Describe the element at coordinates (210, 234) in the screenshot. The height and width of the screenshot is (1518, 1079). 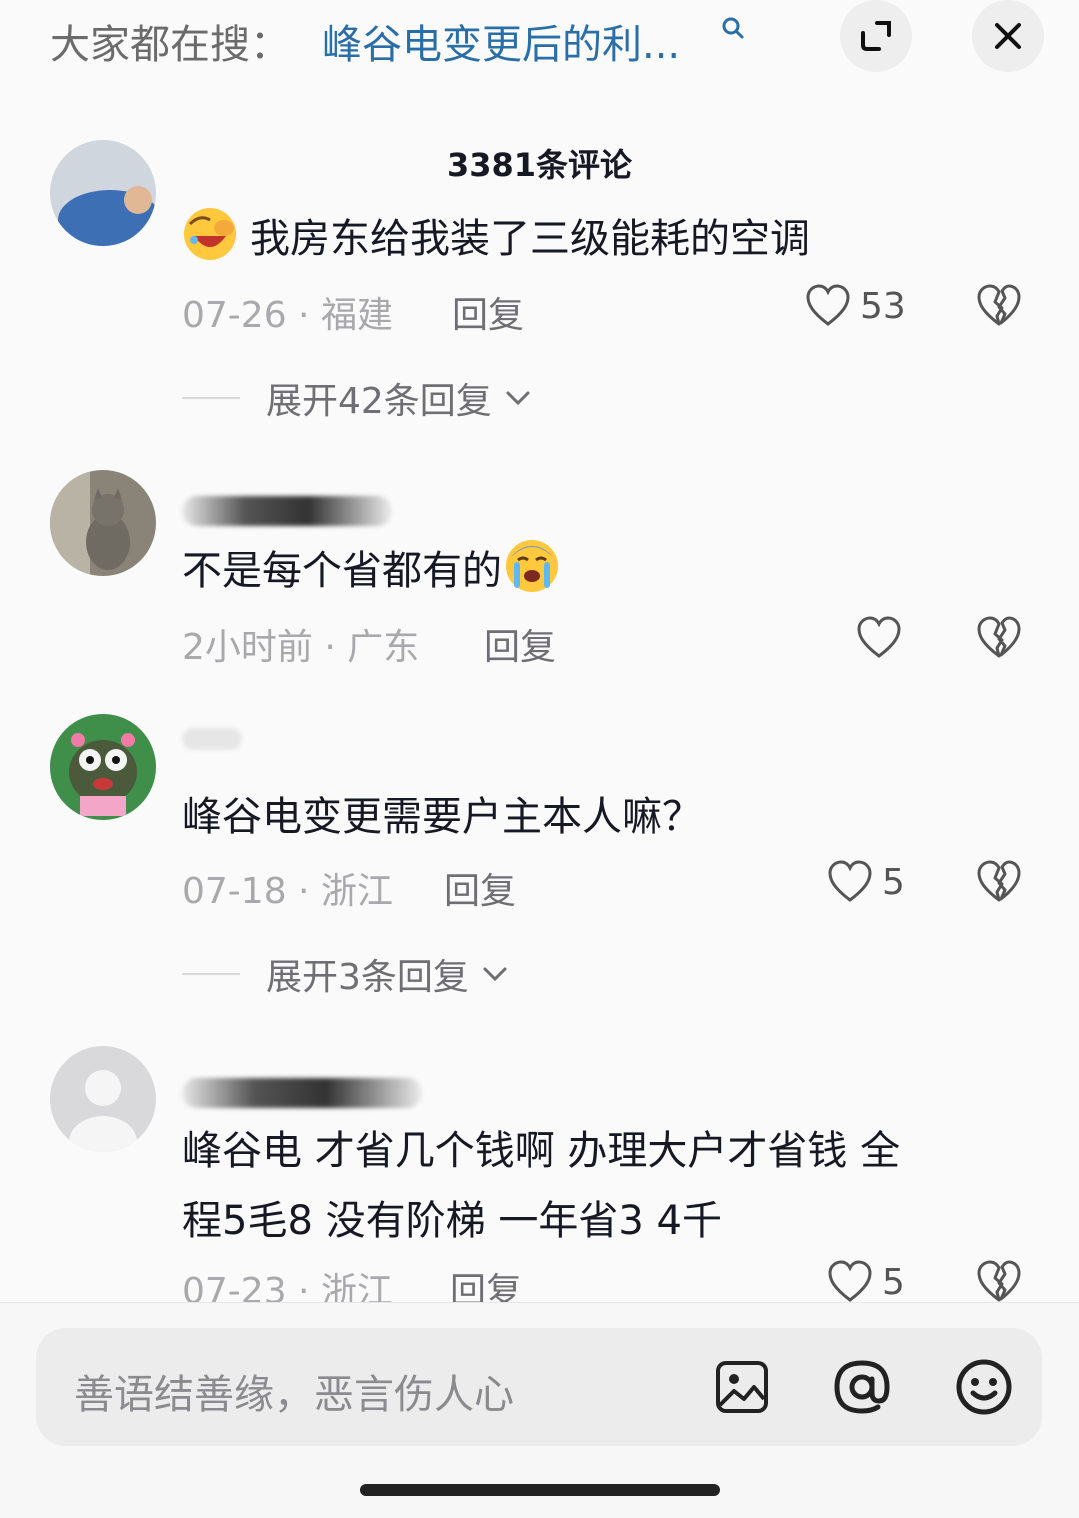
I see `laughing-emoji-icon` at that location.